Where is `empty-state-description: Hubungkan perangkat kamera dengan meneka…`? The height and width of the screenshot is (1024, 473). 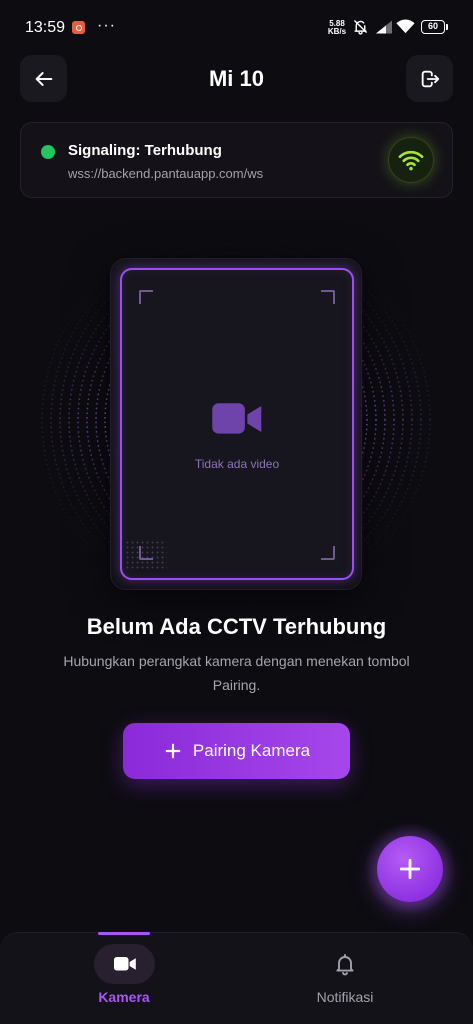 empty-state-description: Hubungkan perangkat kamera dengan meneka… is located at coordinates (236, 673).